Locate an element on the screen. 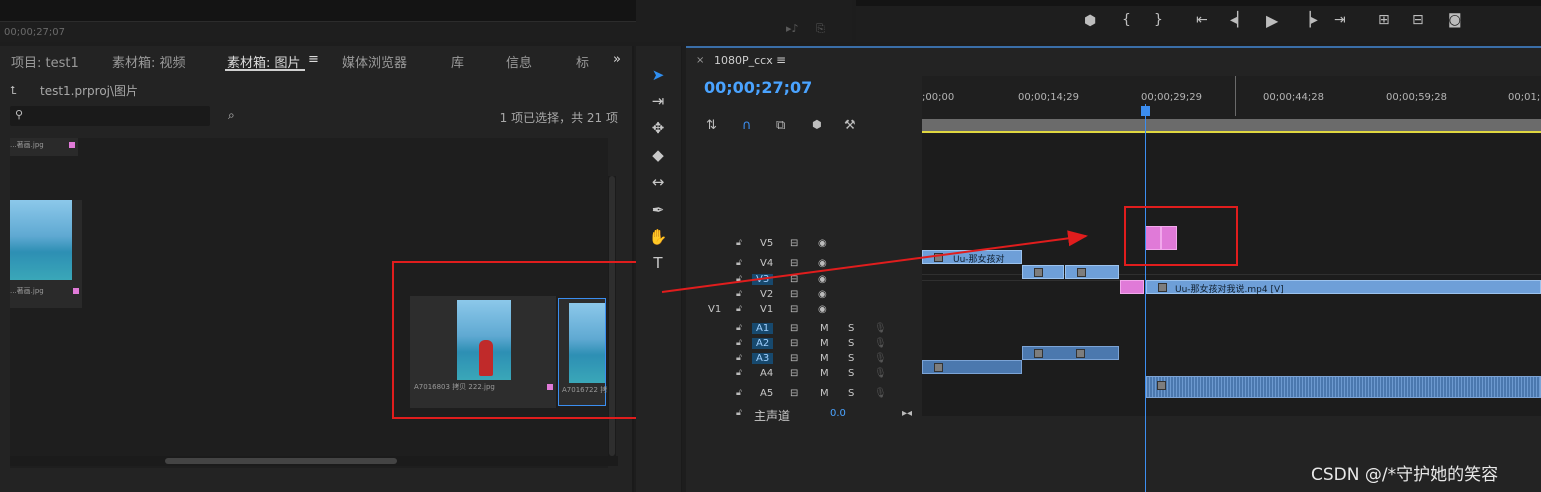 The image size is (1541, 492). watermark: CSDN @/*守护她的笑容 is located at coordinates (1405, 475).